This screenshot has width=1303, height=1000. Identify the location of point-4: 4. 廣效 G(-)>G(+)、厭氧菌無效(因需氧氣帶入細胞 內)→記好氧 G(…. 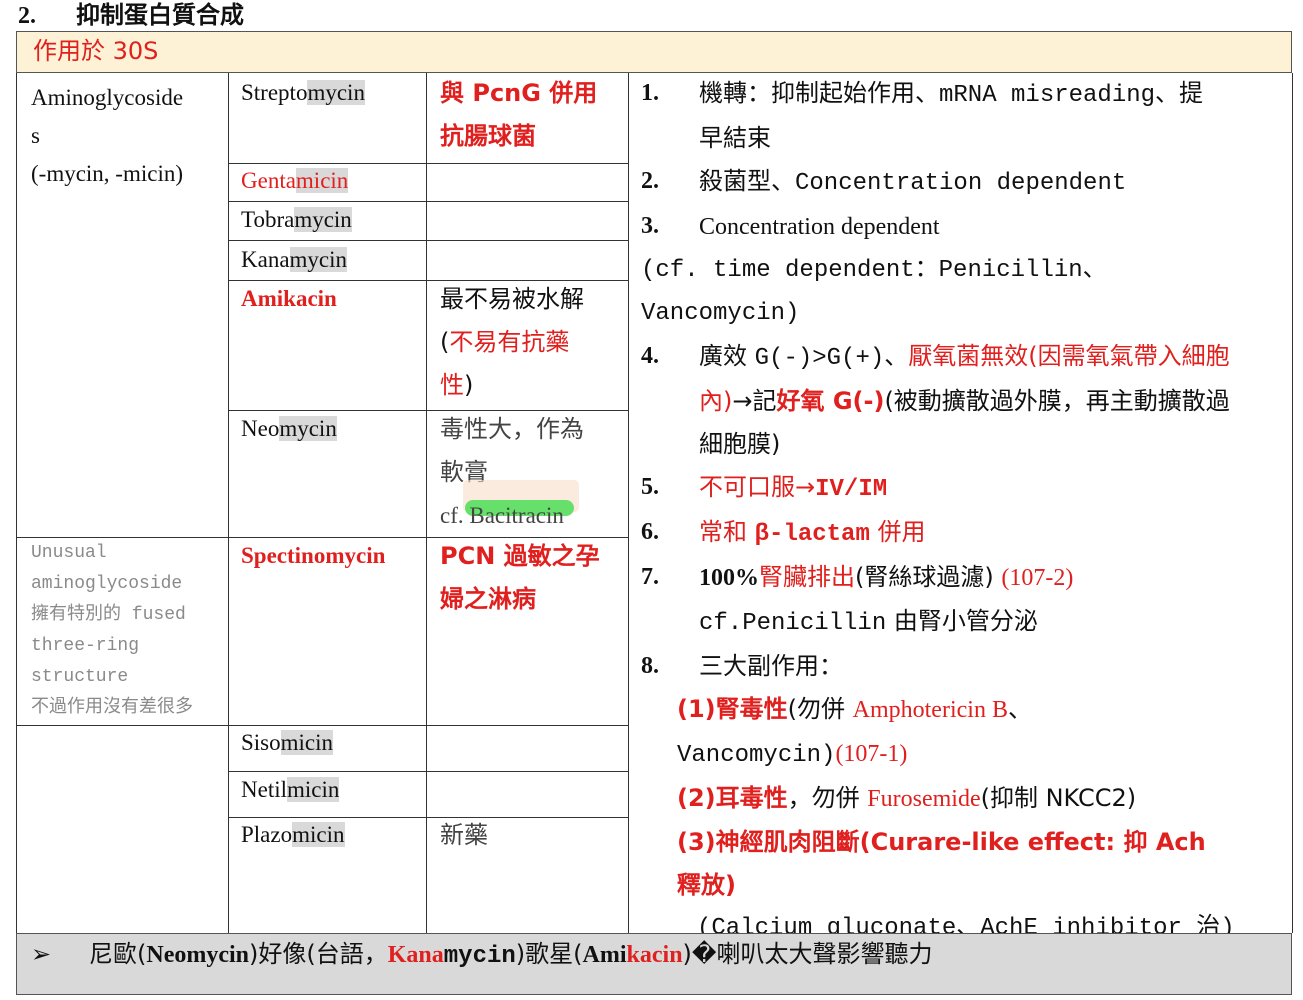
(963, 400).